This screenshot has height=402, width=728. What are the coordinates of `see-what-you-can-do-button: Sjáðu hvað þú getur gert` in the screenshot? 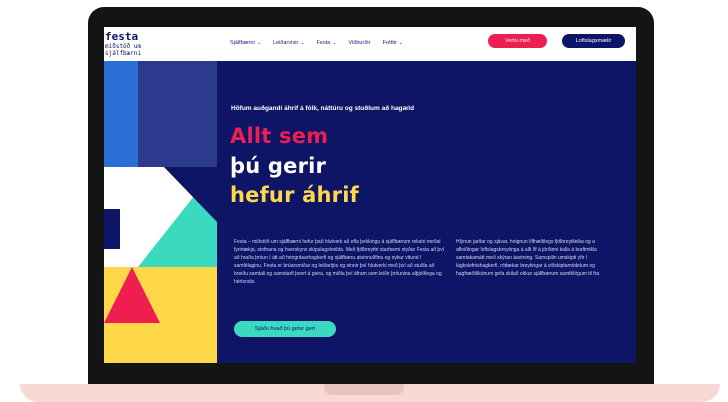 It's located at (285, 329).